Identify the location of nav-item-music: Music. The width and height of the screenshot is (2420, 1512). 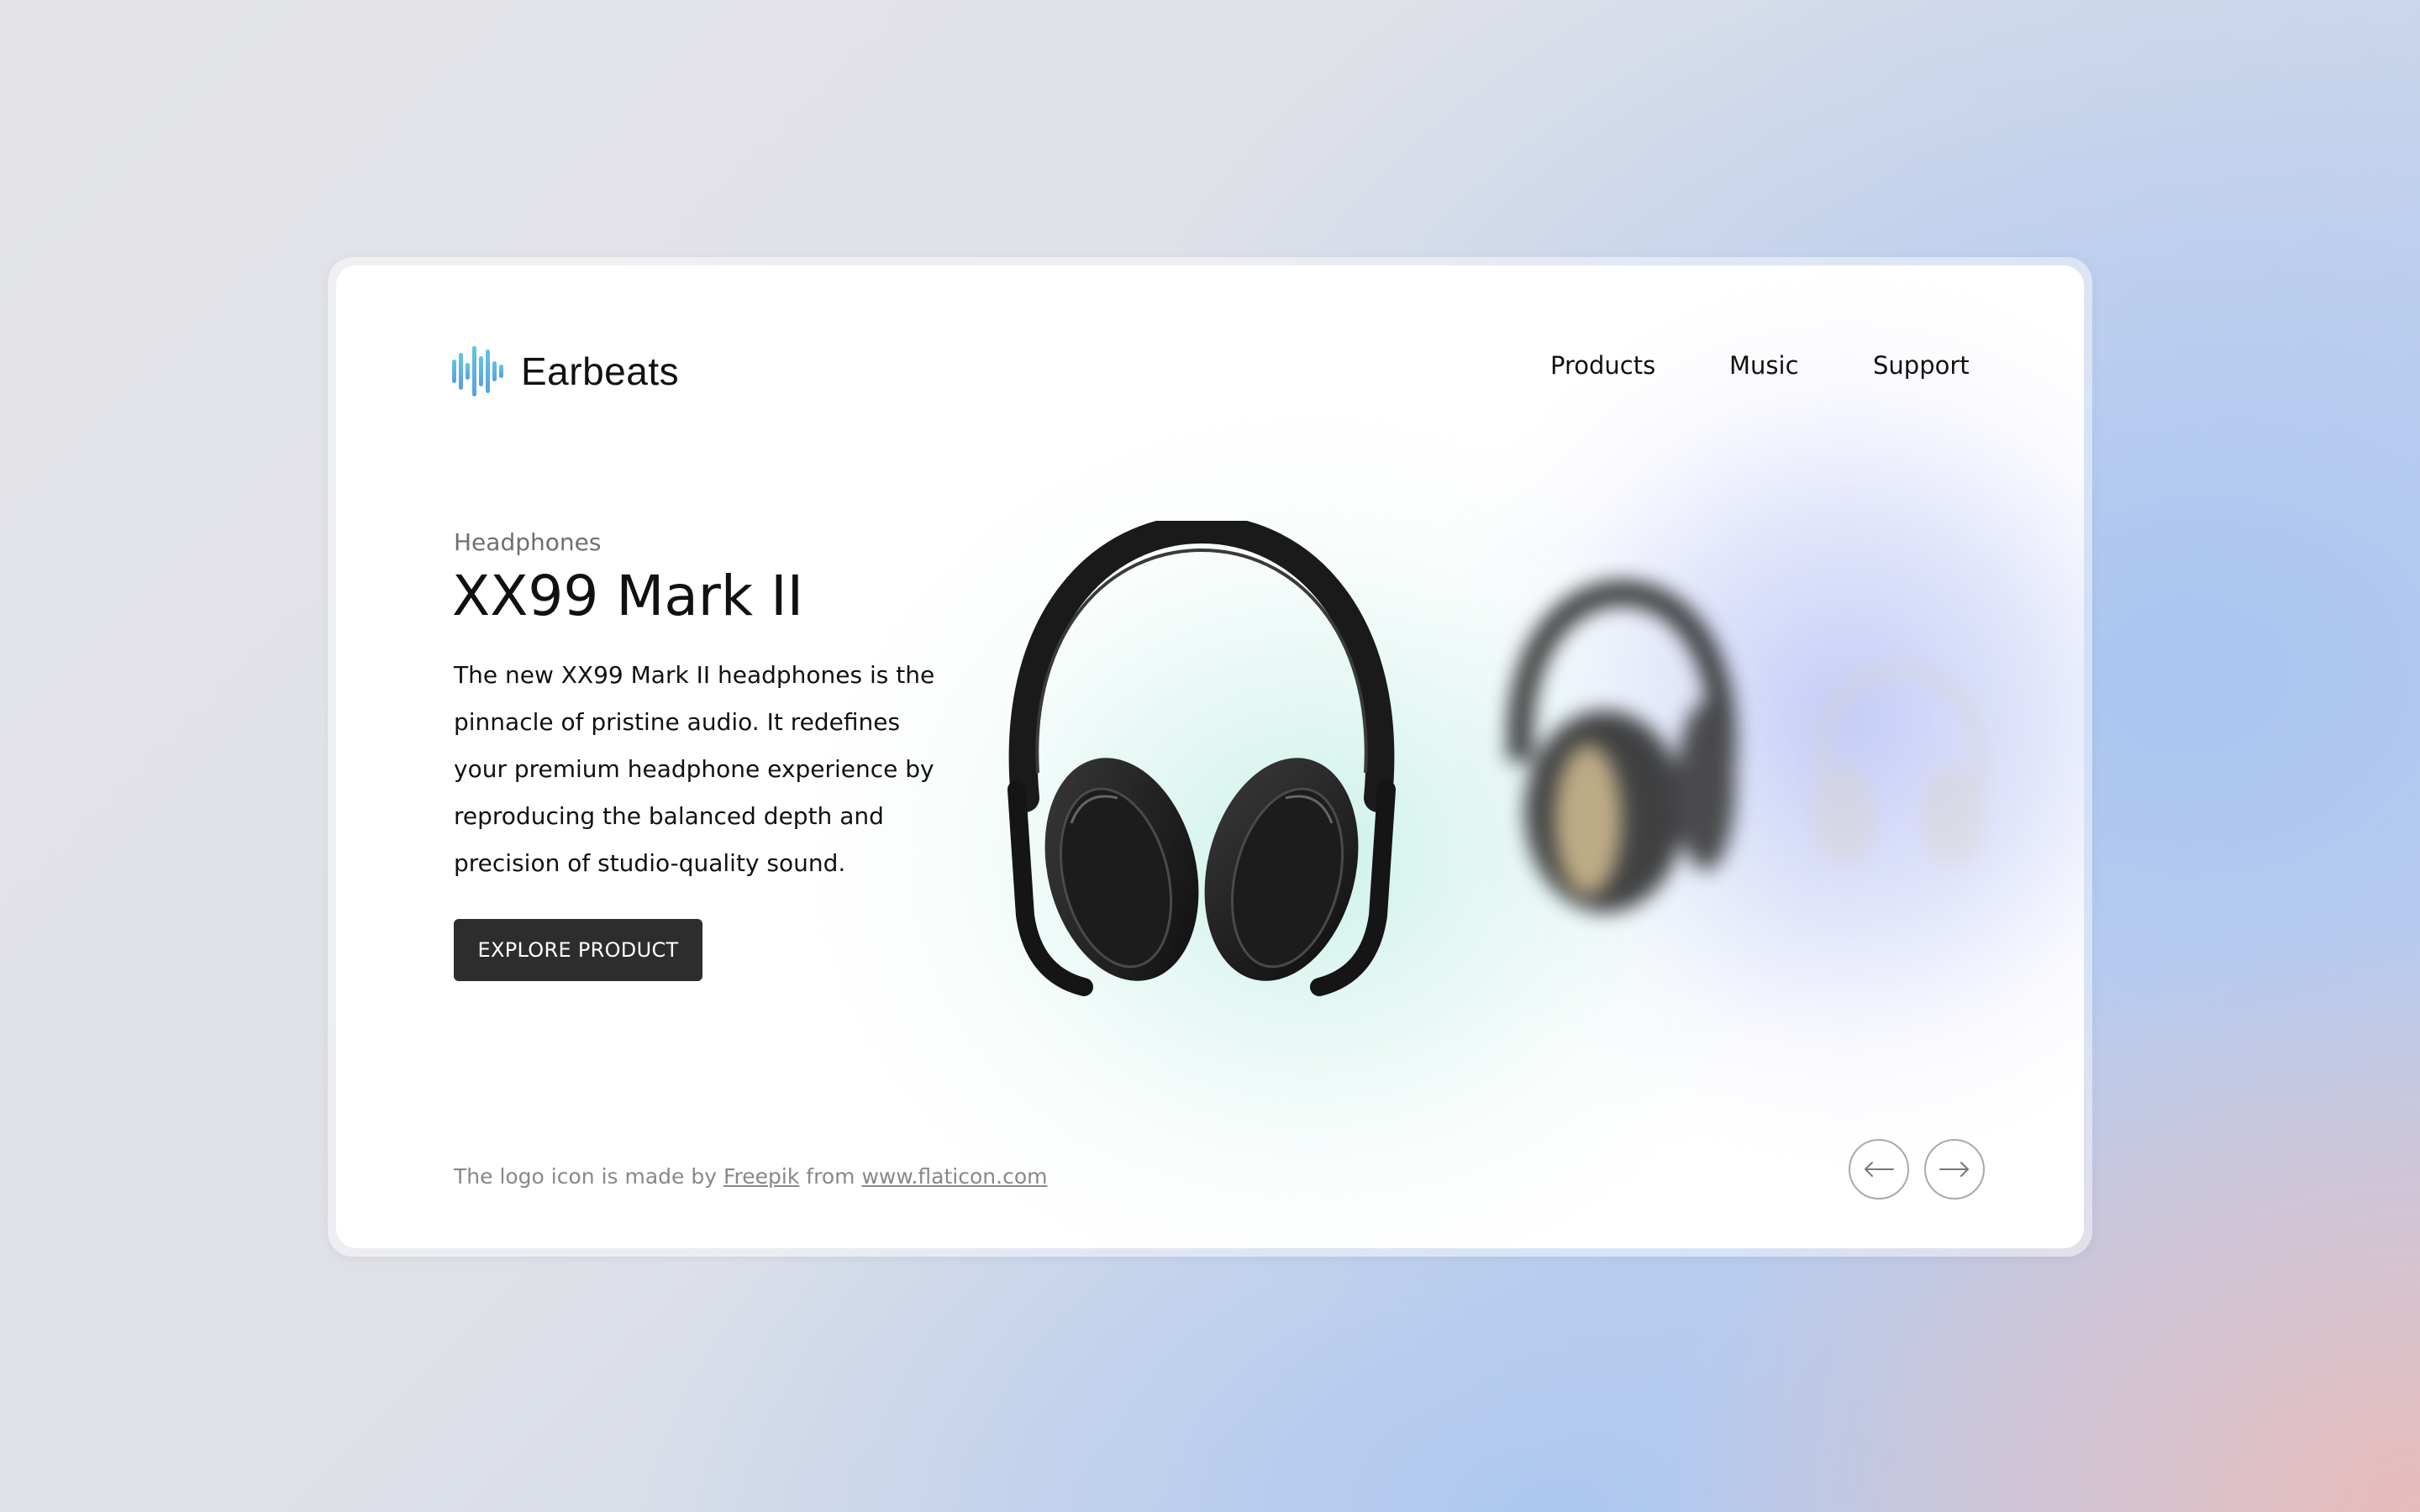
(1764, 365).